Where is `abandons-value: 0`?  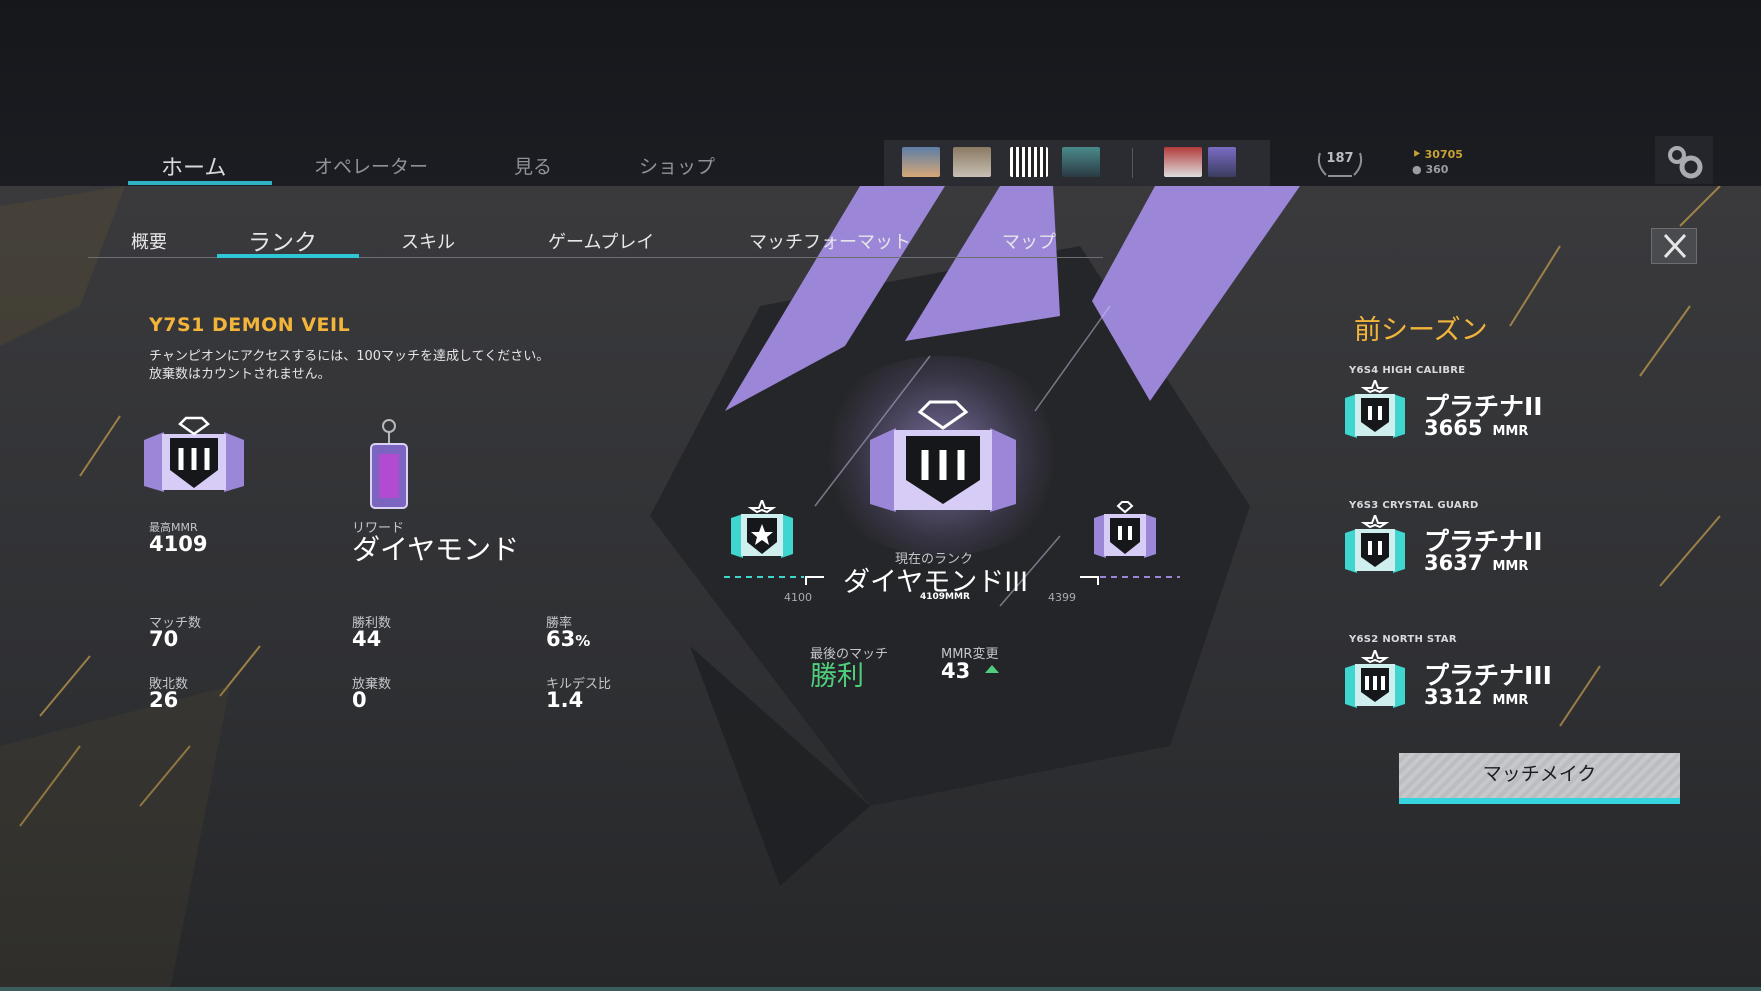
abandons-value: 0 is located at coordinates (359, 700).